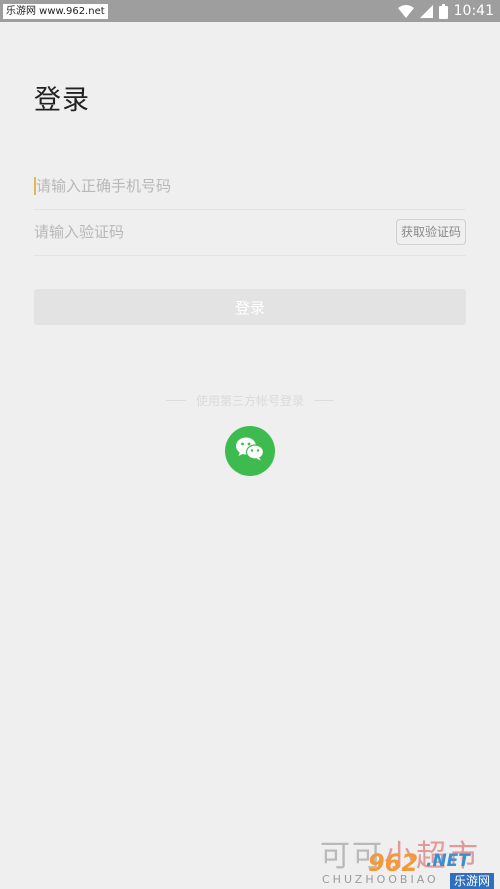  Describe the element at coordinates (471, 881) in the screenshot. I see `watermark-site-name: 乐游网` at that location.